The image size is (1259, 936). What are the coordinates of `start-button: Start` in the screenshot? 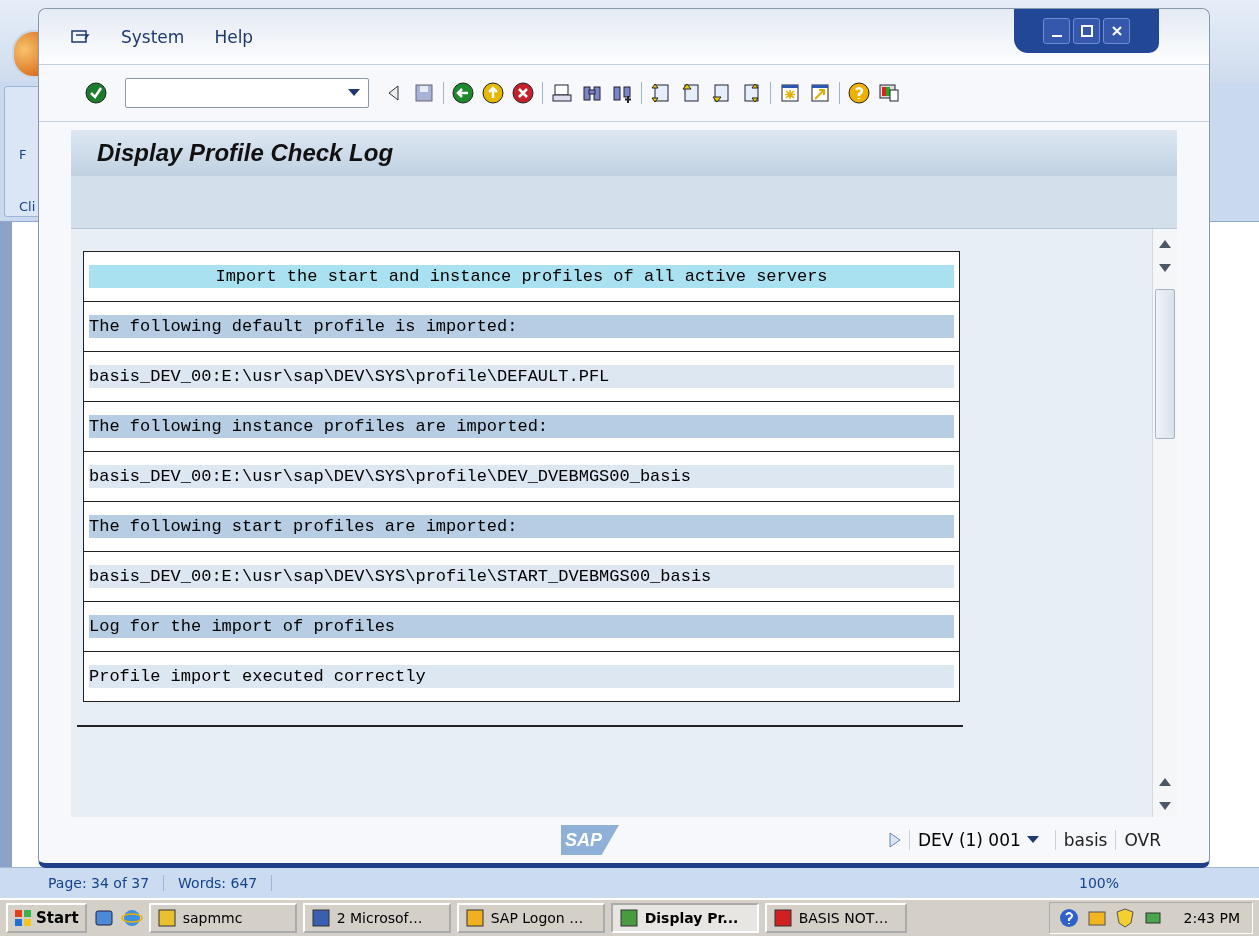 It's located at (46, 918).